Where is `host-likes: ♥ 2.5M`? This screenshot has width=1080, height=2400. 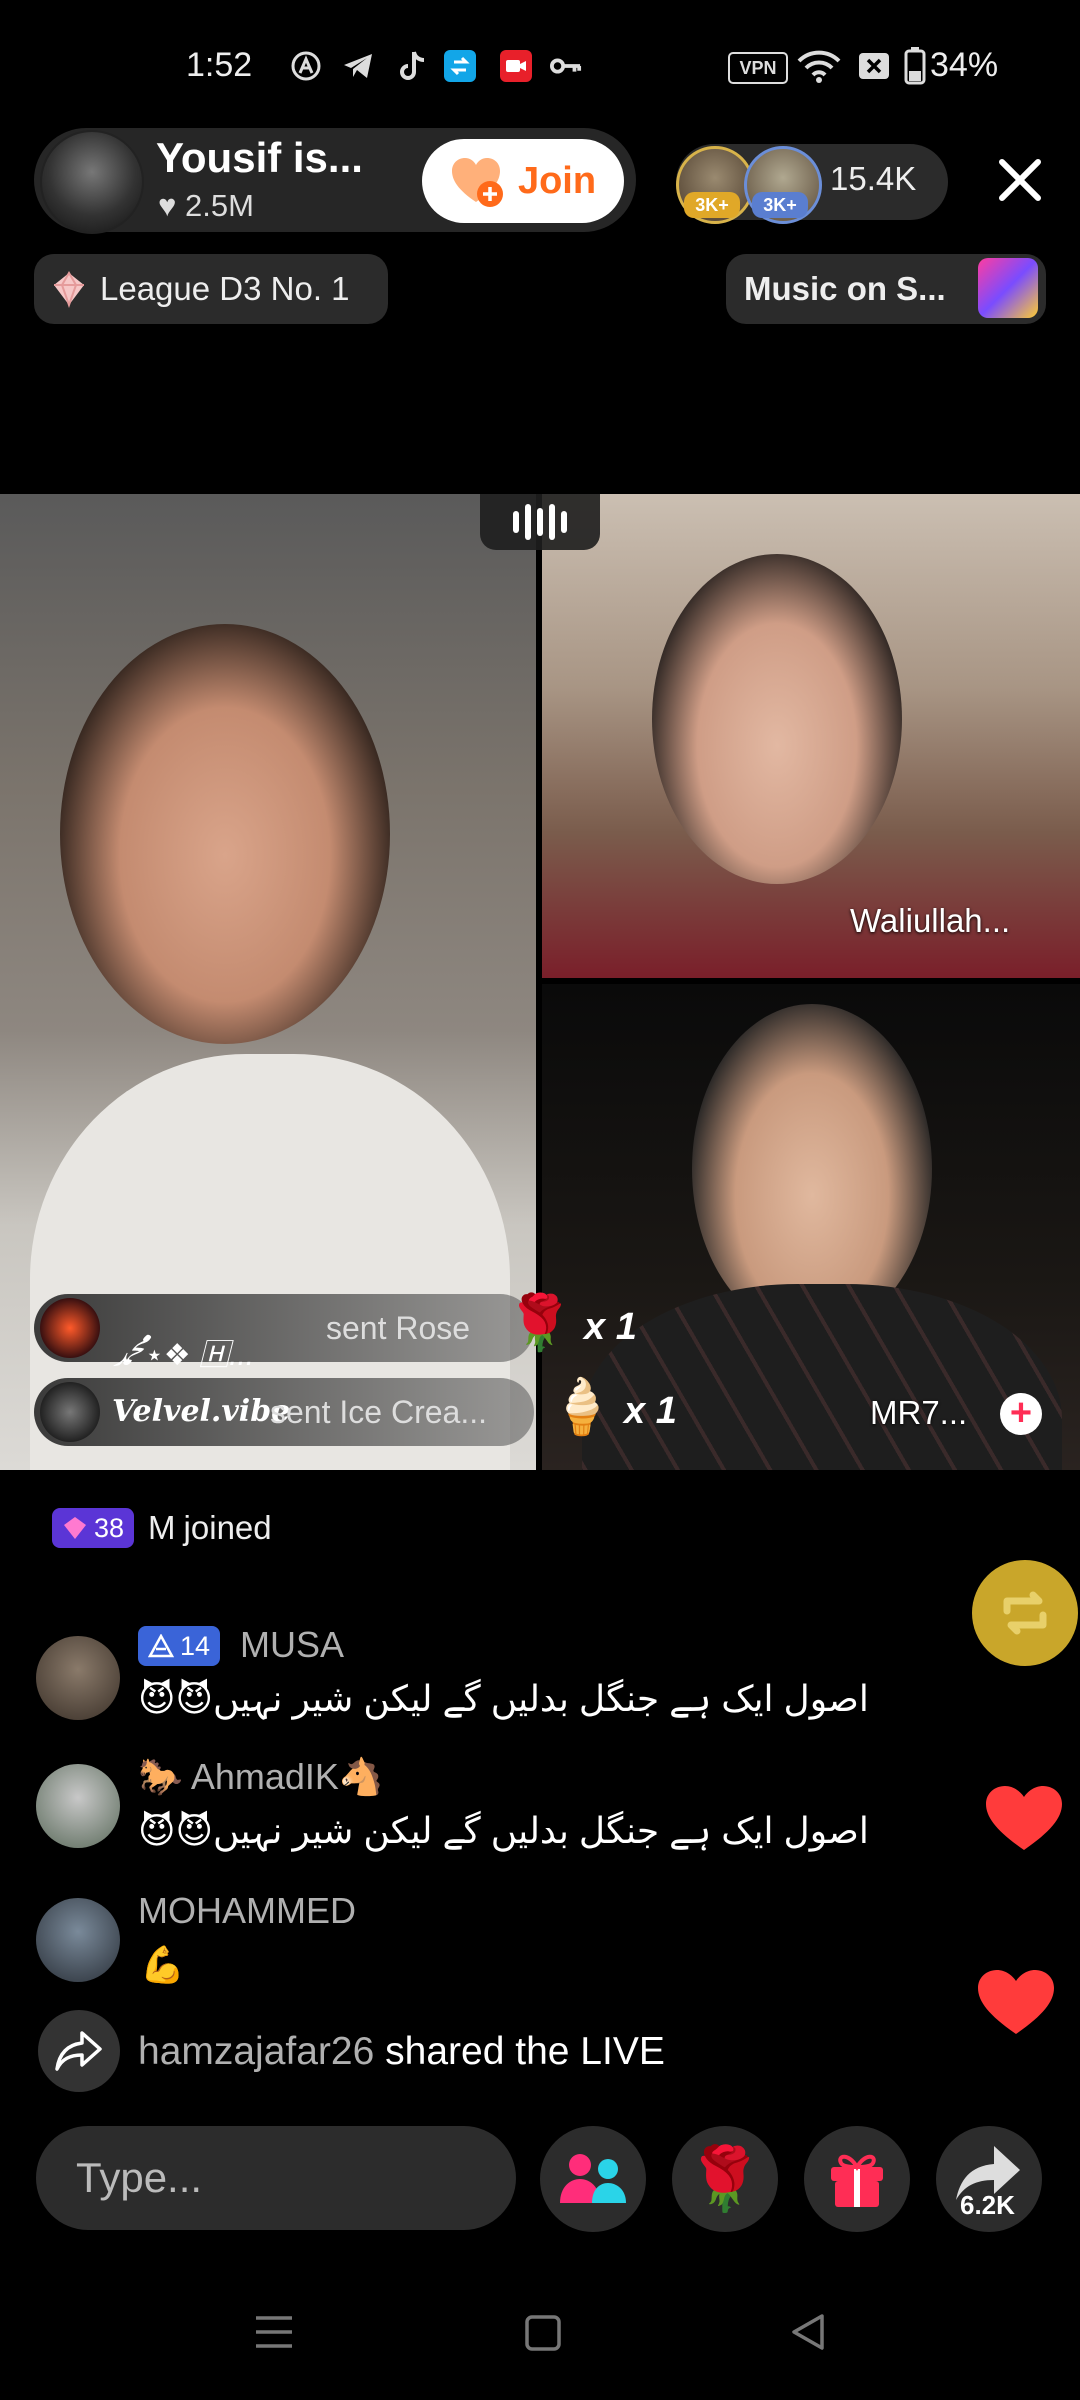
host-likes: ♥ 2.5M is located at coordinates (206, 206).